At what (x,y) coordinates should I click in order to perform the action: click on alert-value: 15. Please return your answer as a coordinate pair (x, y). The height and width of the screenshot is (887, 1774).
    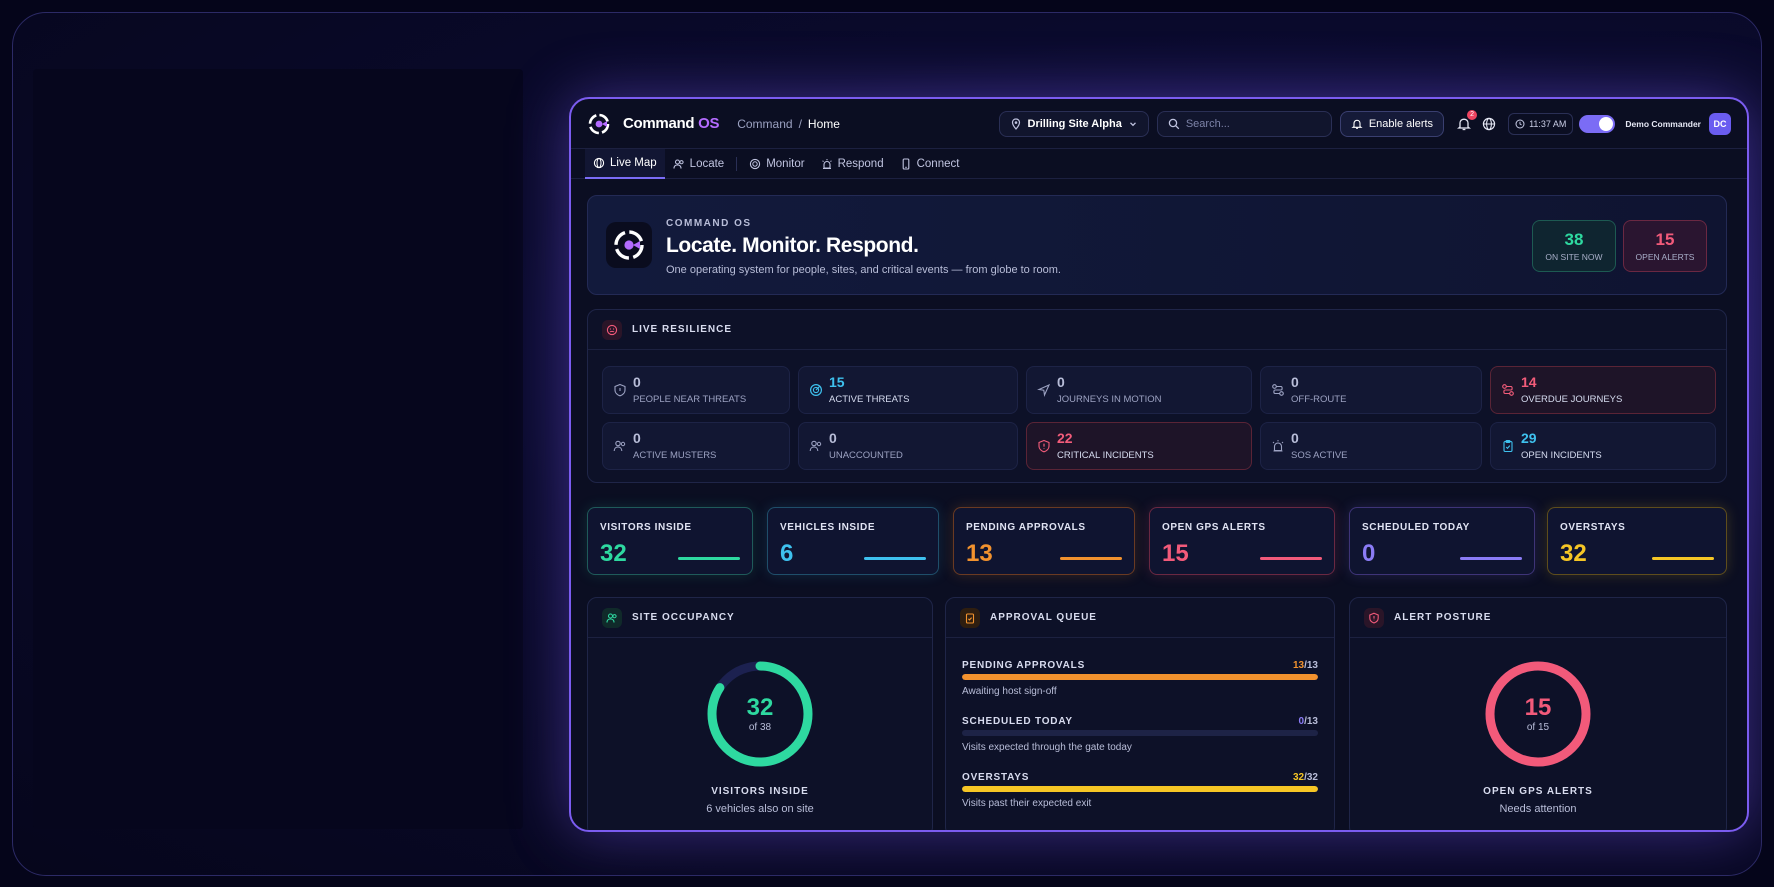
    Looking at the image, I should click on (1538, 707).